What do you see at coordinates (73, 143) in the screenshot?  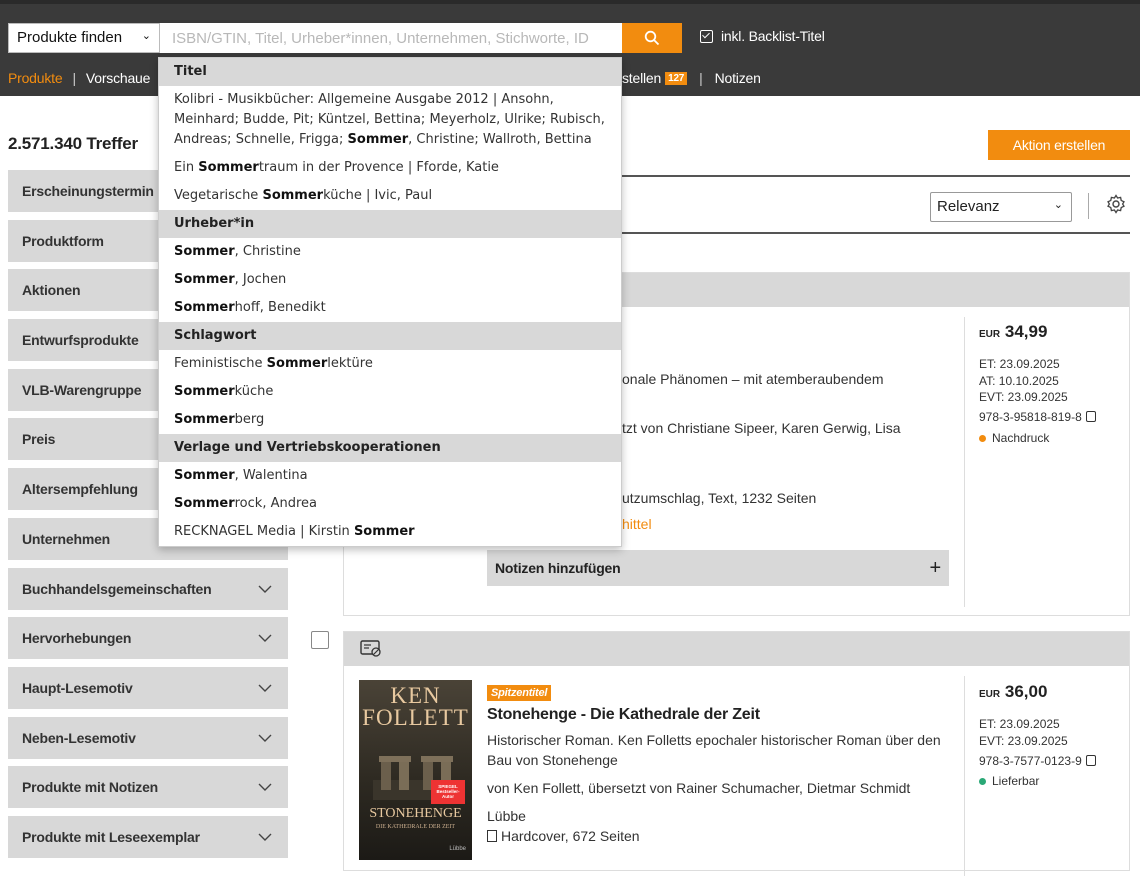 I see `result-count: 2.571.340 Treffer` at bounding box center [73, 143].